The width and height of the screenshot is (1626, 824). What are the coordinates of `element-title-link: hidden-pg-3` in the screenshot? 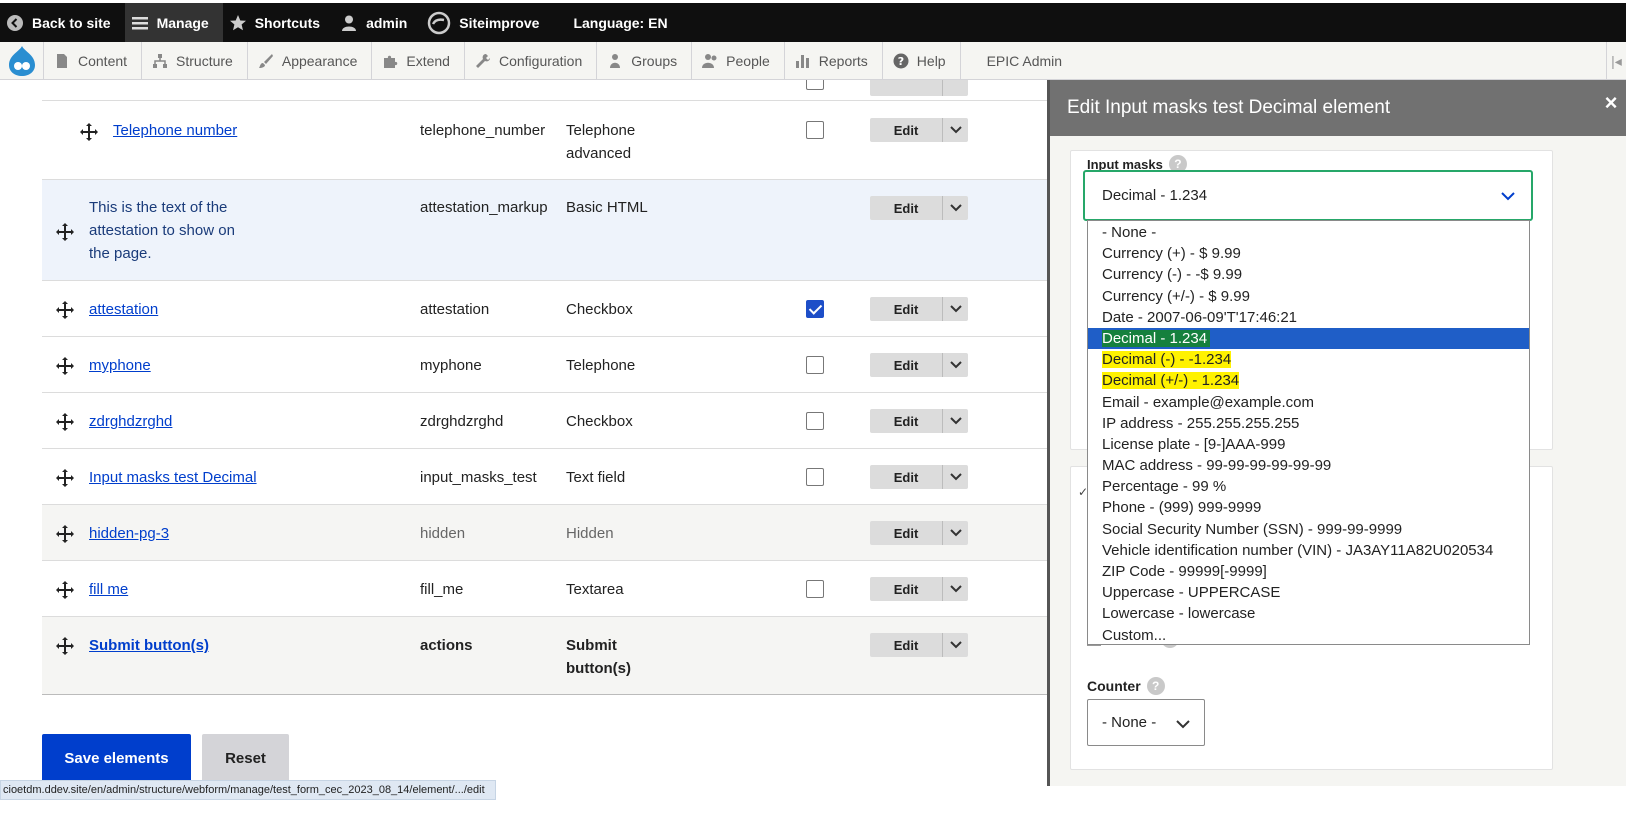 It's located at (129, 533).